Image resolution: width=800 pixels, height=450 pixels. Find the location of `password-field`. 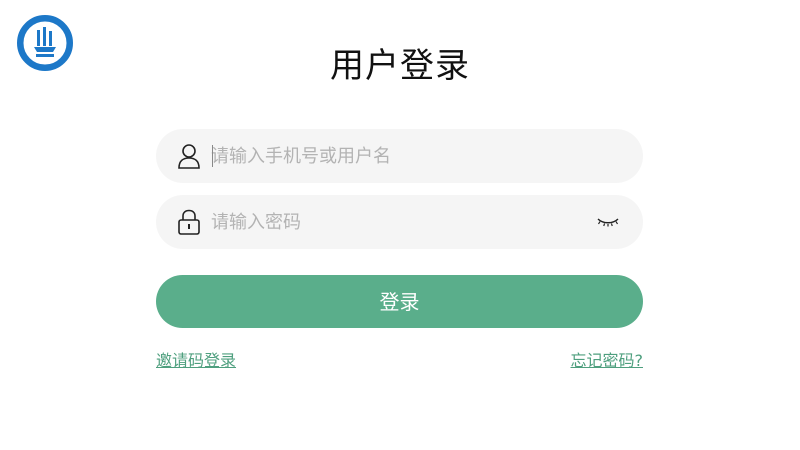

password-field is located at coordinates (399, 222).